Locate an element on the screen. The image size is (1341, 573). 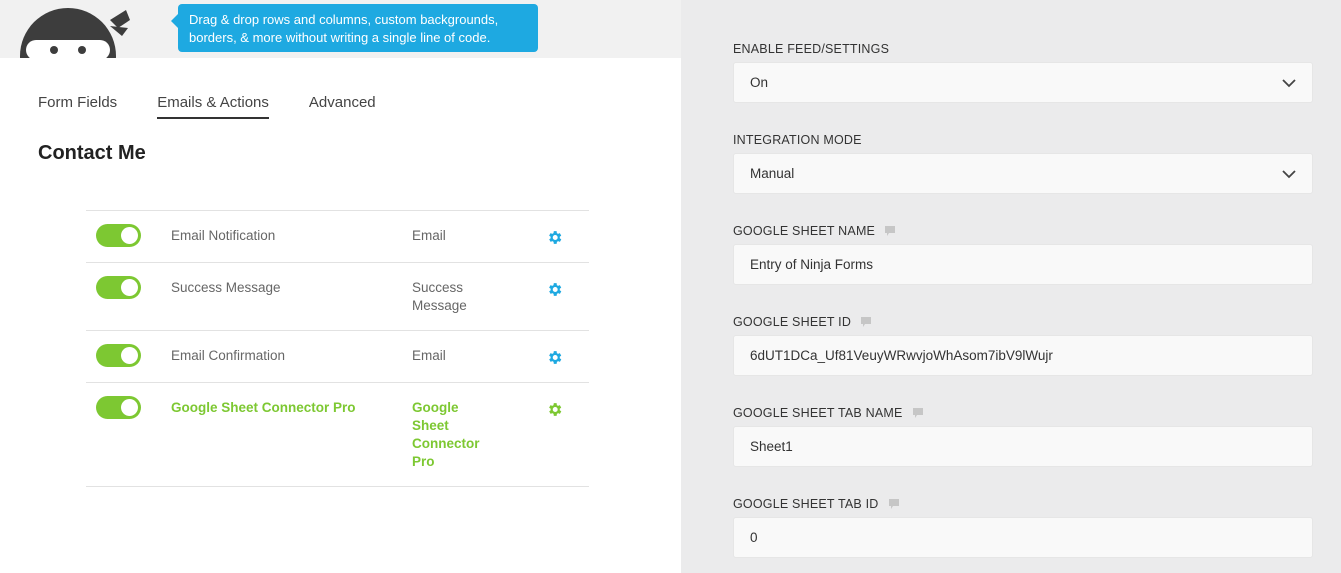
input-value: 0 is located at coordinates (754, 537).